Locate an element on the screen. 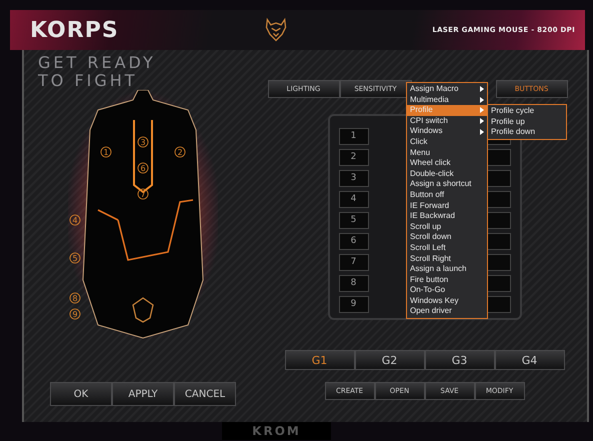 The width and height of the screenshot is (593, 441). menu-item: Profile up is located at coordinates (527, 122).